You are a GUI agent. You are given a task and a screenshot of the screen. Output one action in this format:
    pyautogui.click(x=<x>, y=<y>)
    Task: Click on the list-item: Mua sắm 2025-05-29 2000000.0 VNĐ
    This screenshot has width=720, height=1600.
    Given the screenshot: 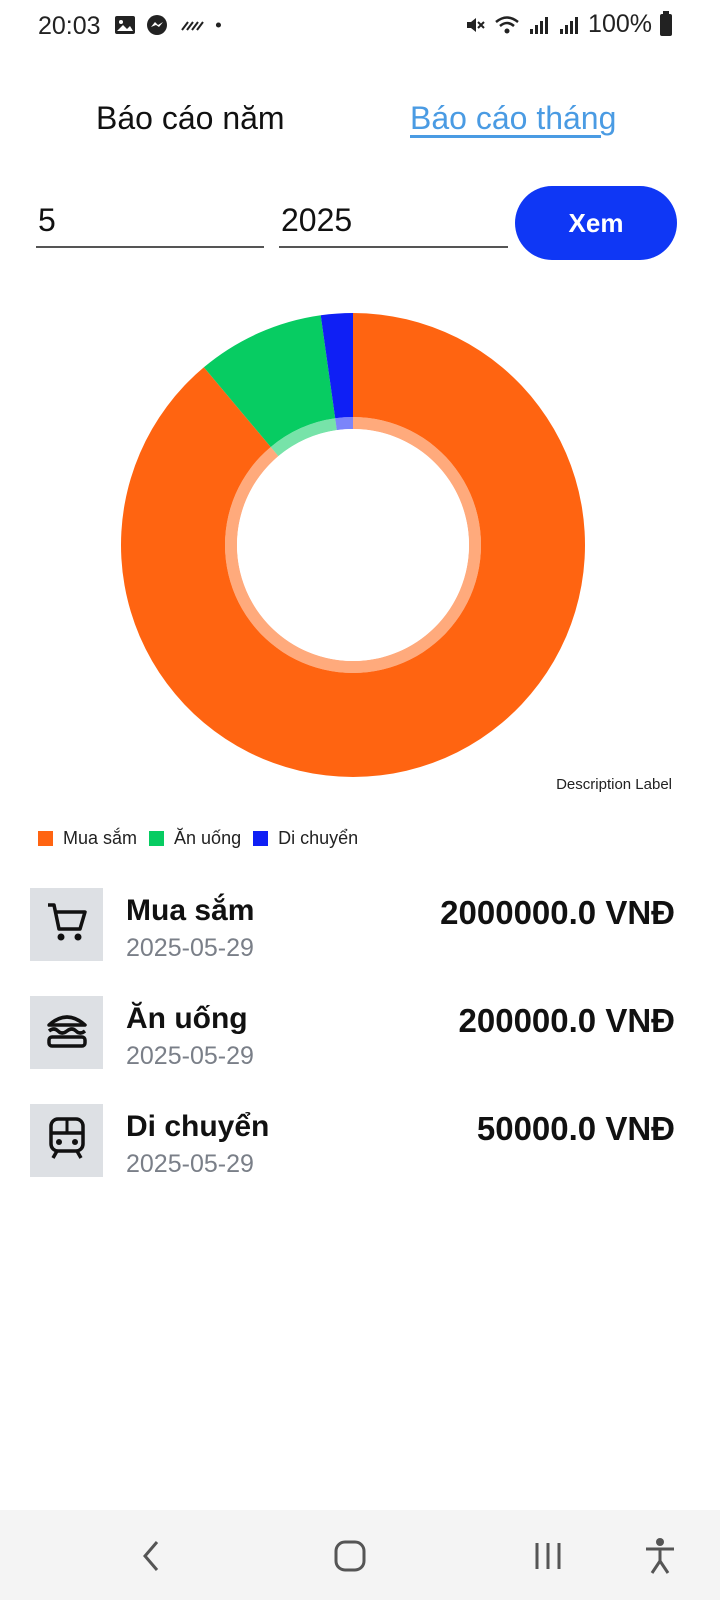 What is the action you would take?
    pyautogui.click(x=360, y=940)
    